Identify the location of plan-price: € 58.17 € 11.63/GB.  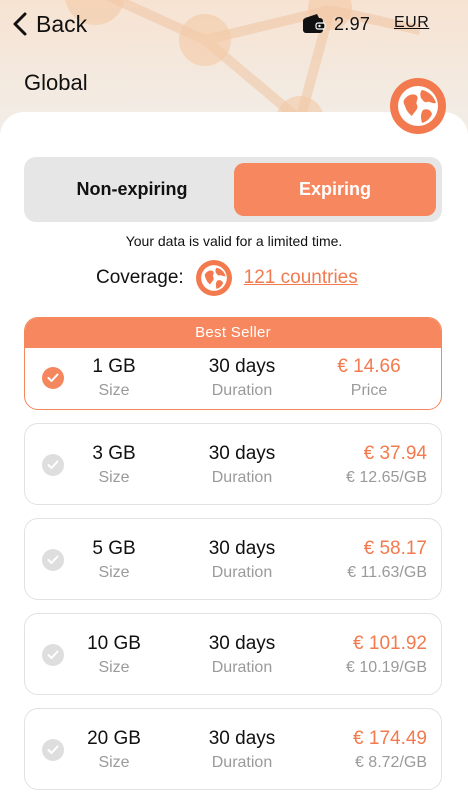
(387, 559).